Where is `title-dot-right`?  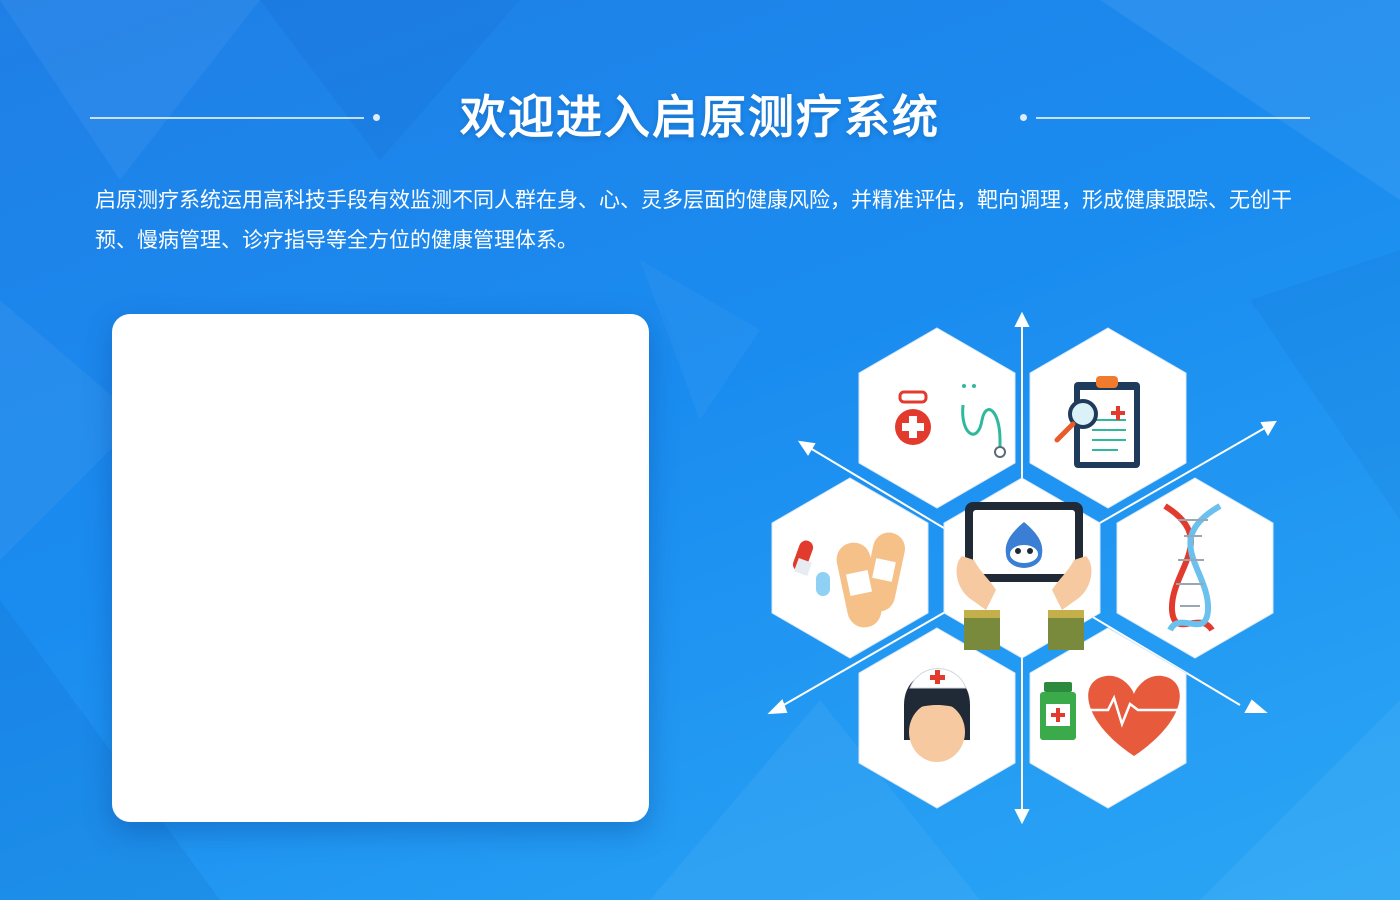 title-dot-right is located at coordinates (1023, 117).